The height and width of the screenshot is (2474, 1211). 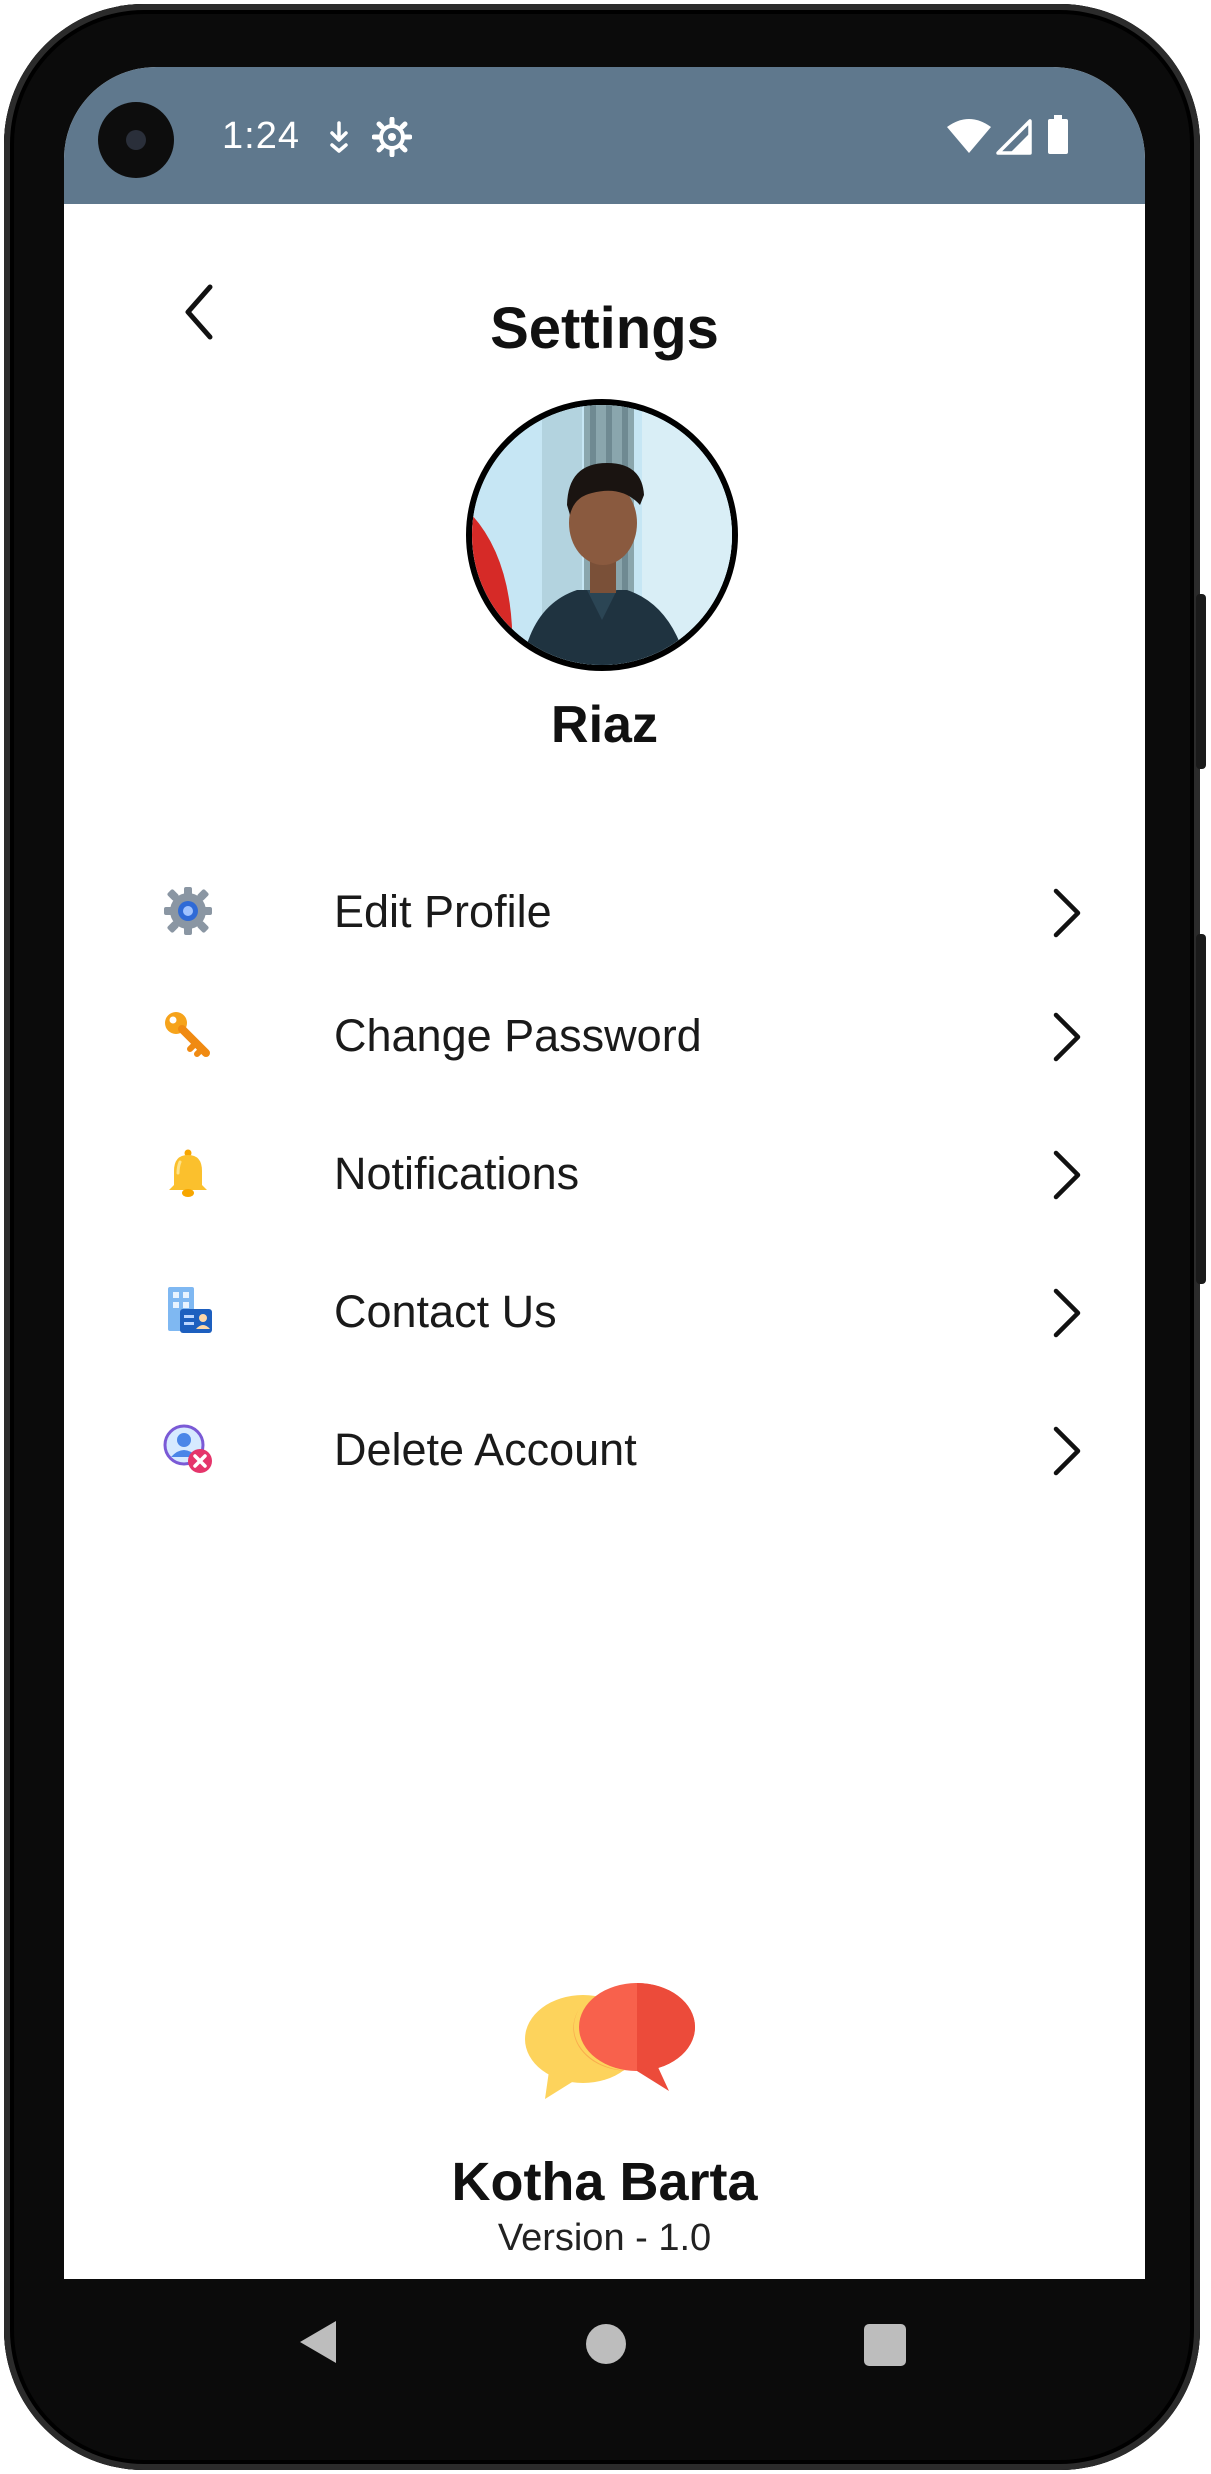 I want to click on avatar, so click(x=602, y=535).